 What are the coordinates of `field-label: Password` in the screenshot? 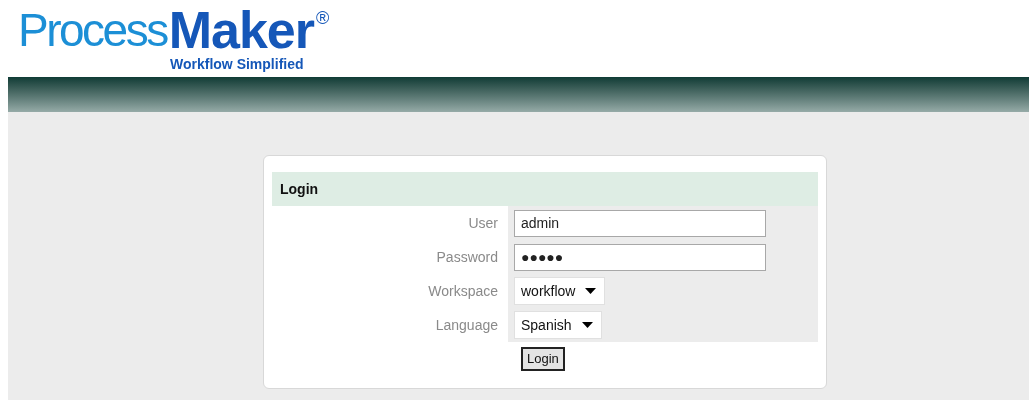 It's located at (467, 257).